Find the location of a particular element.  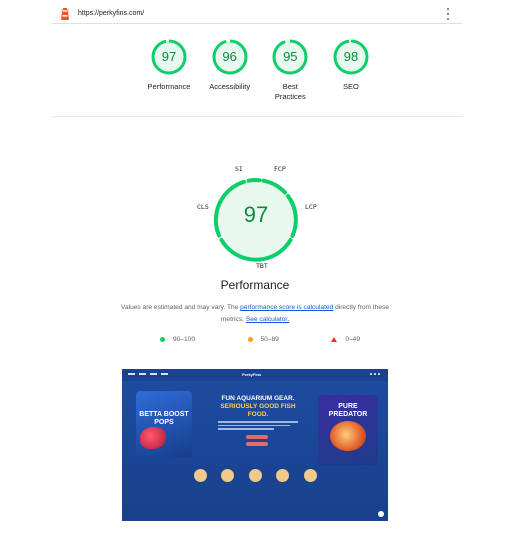

divider is located at coordinates (257, 116).